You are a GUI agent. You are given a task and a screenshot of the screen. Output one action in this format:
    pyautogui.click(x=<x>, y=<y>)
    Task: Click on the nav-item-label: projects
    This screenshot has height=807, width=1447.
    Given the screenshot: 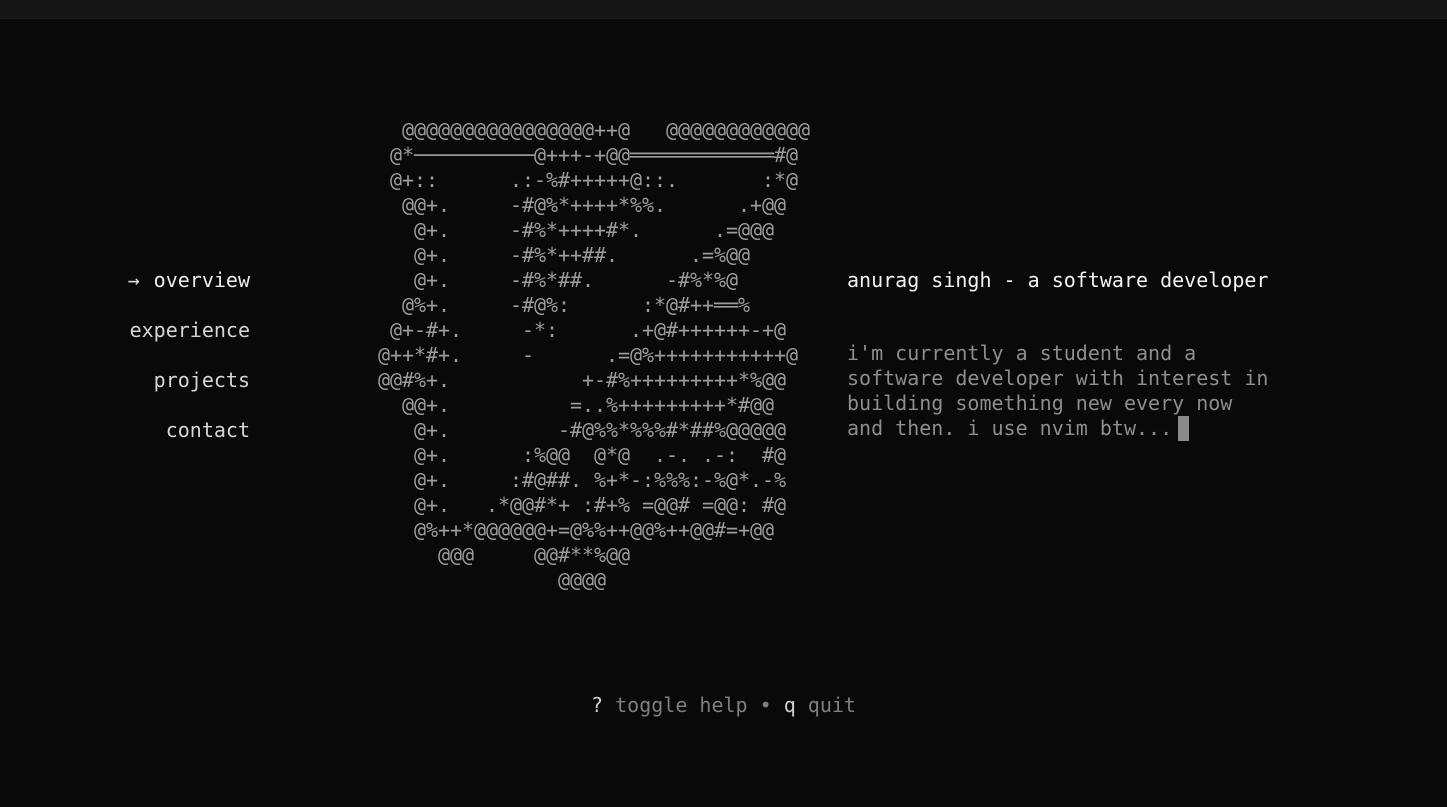 What is the action you would take?
    pyautogui.click(x=201, y=380)
    